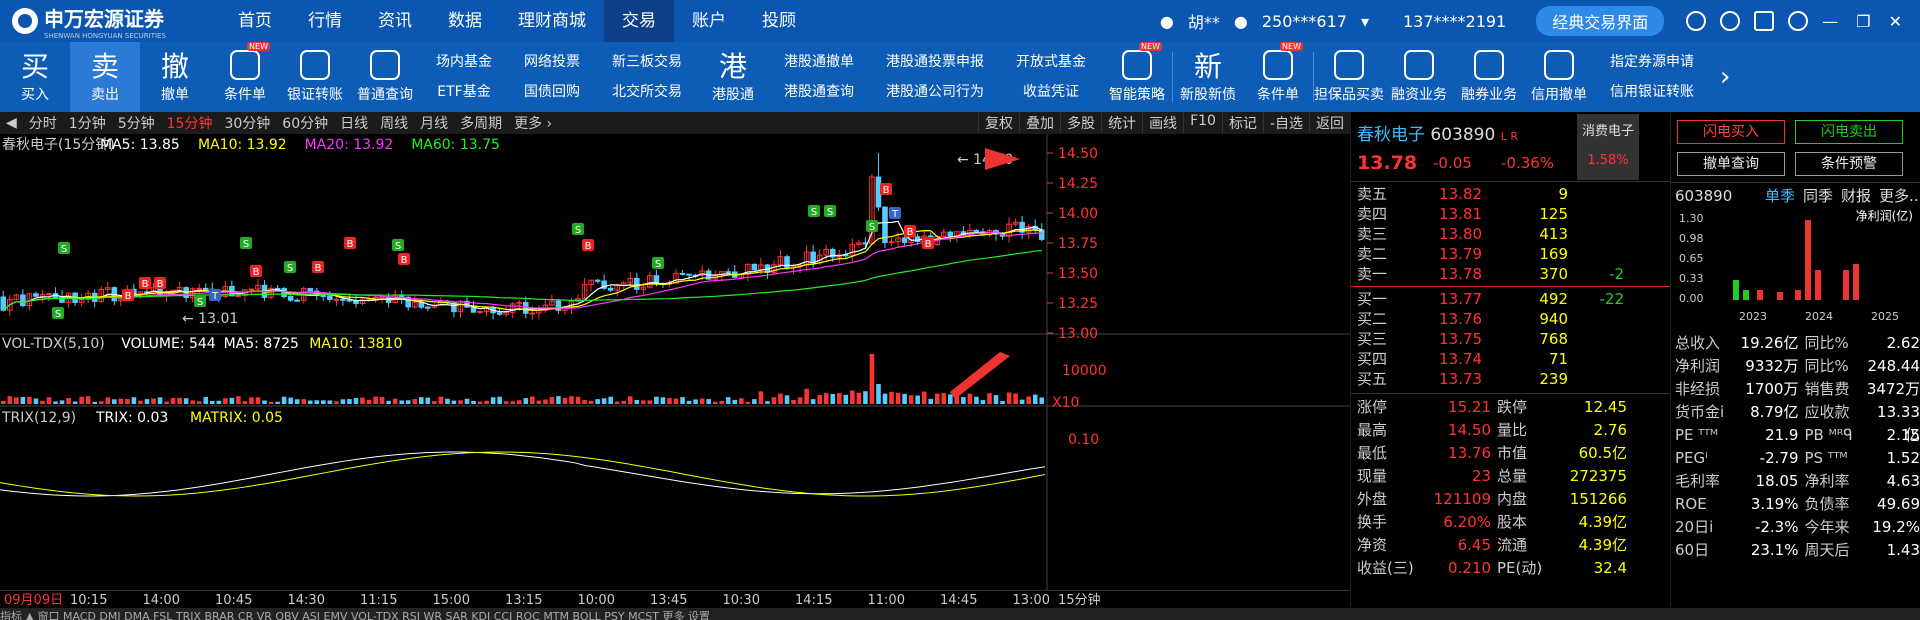  What do you see at coordinates (1208, 77) in the screenshot?
I see `tb-ipo: 新新股新债` at bounding box center [1208, 77].